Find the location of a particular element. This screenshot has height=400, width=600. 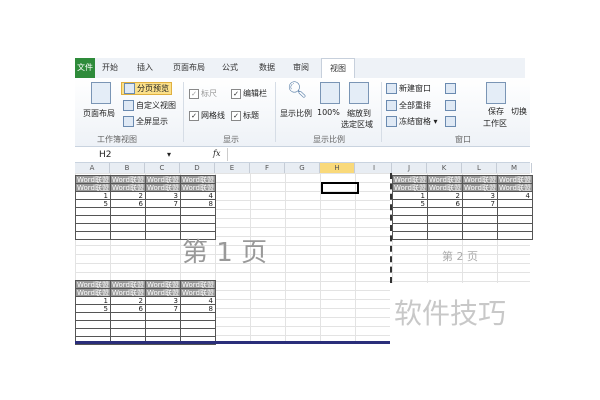

tab-file: 文件 is located at coordinates (85, 68).